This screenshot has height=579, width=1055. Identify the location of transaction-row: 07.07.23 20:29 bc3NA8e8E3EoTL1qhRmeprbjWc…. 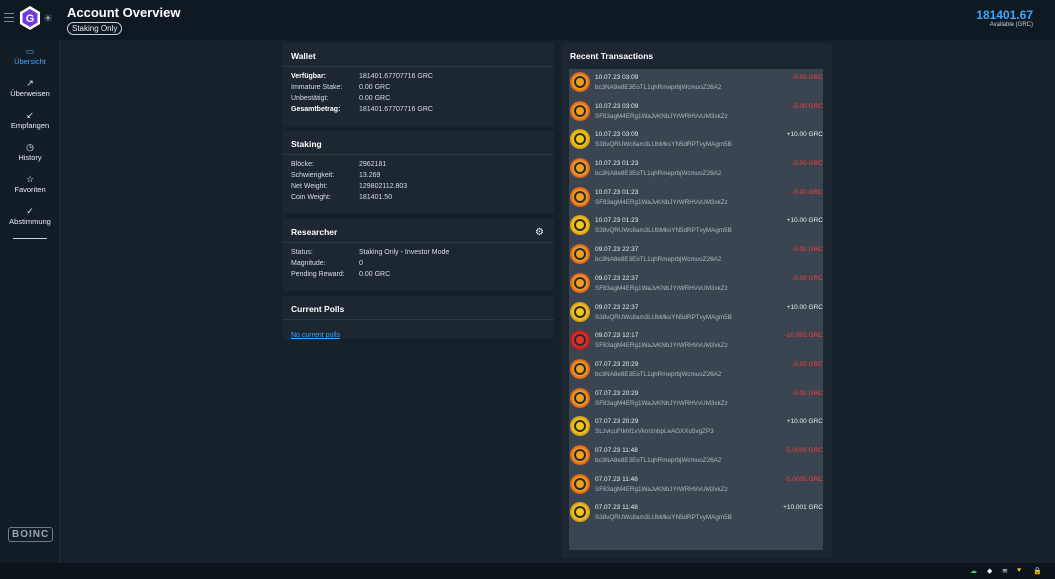
(696, 370).